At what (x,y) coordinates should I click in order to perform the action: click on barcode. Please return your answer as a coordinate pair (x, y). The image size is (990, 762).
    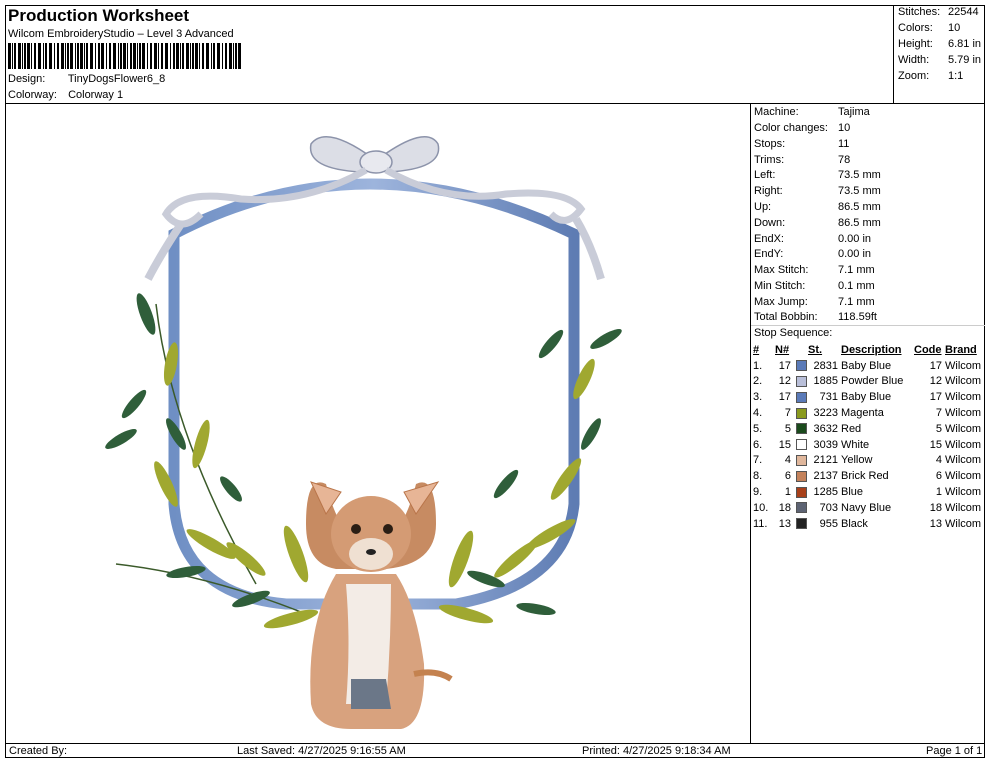
    Looking at the image, I should click on (124, 56).